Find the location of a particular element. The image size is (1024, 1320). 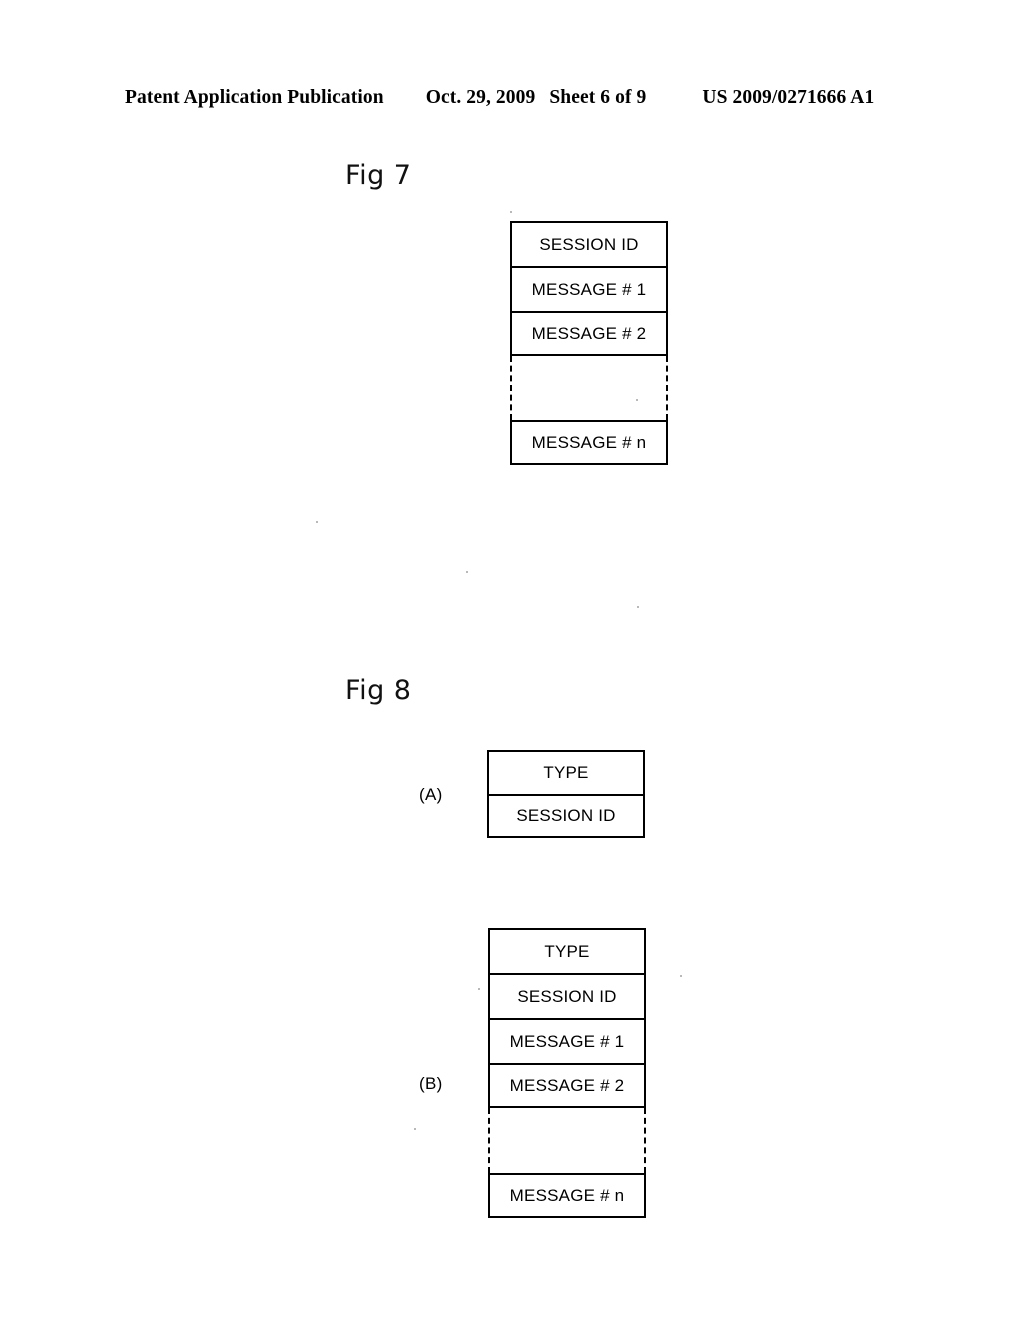

header-publication-title: Patent Application Publication is located at coordinates (254, 97).